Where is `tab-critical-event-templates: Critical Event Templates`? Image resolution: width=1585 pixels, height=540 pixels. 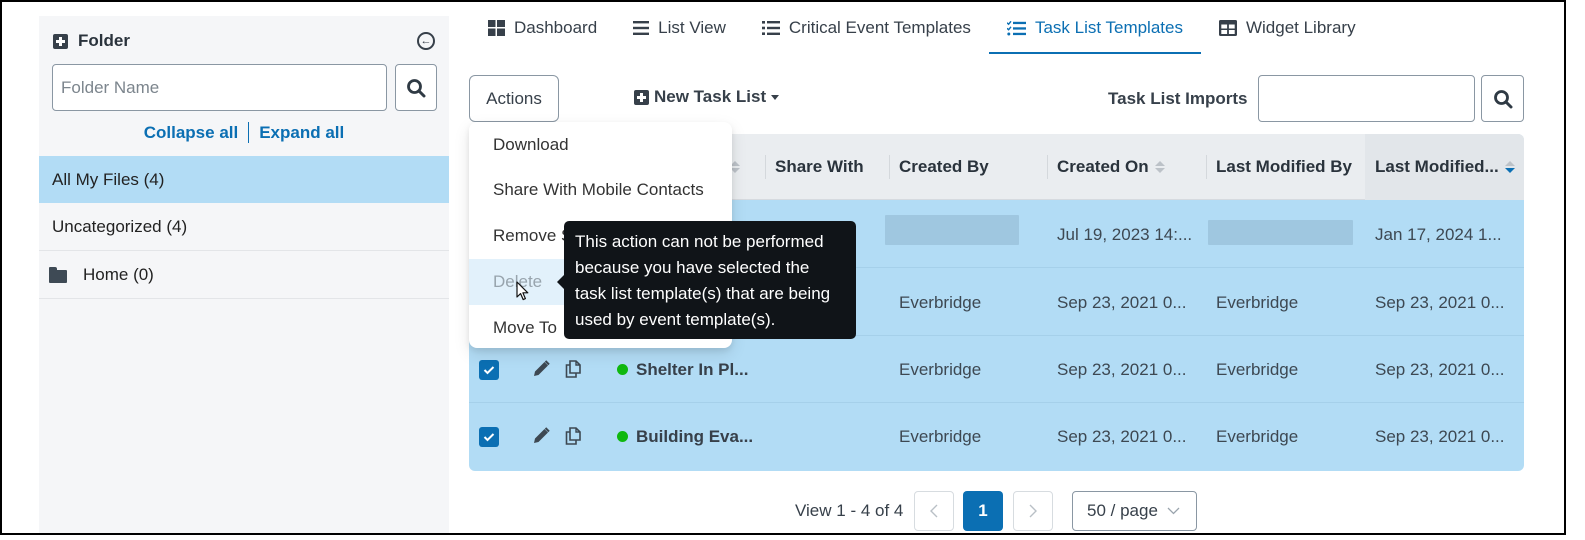 tab-critical-event-templates: Critical Event Templates is located at coordinates (866, 28).